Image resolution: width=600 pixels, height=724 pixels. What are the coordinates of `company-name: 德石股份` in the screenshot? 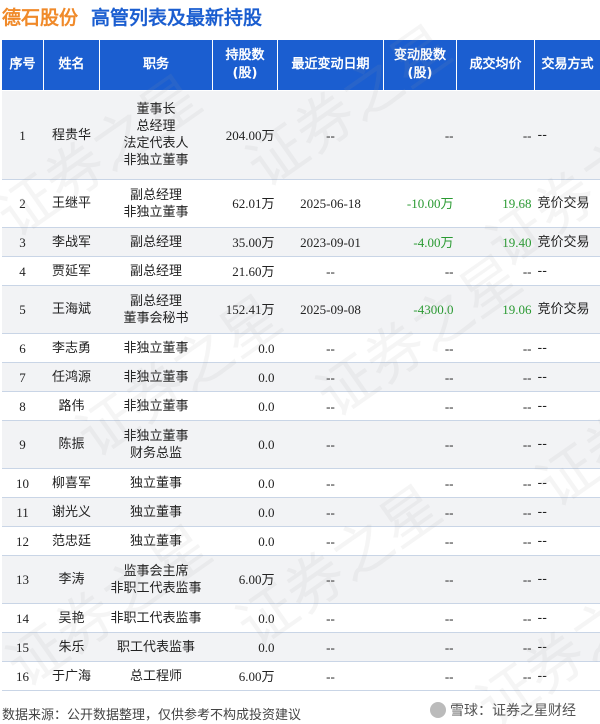 It's located at (40, 18).